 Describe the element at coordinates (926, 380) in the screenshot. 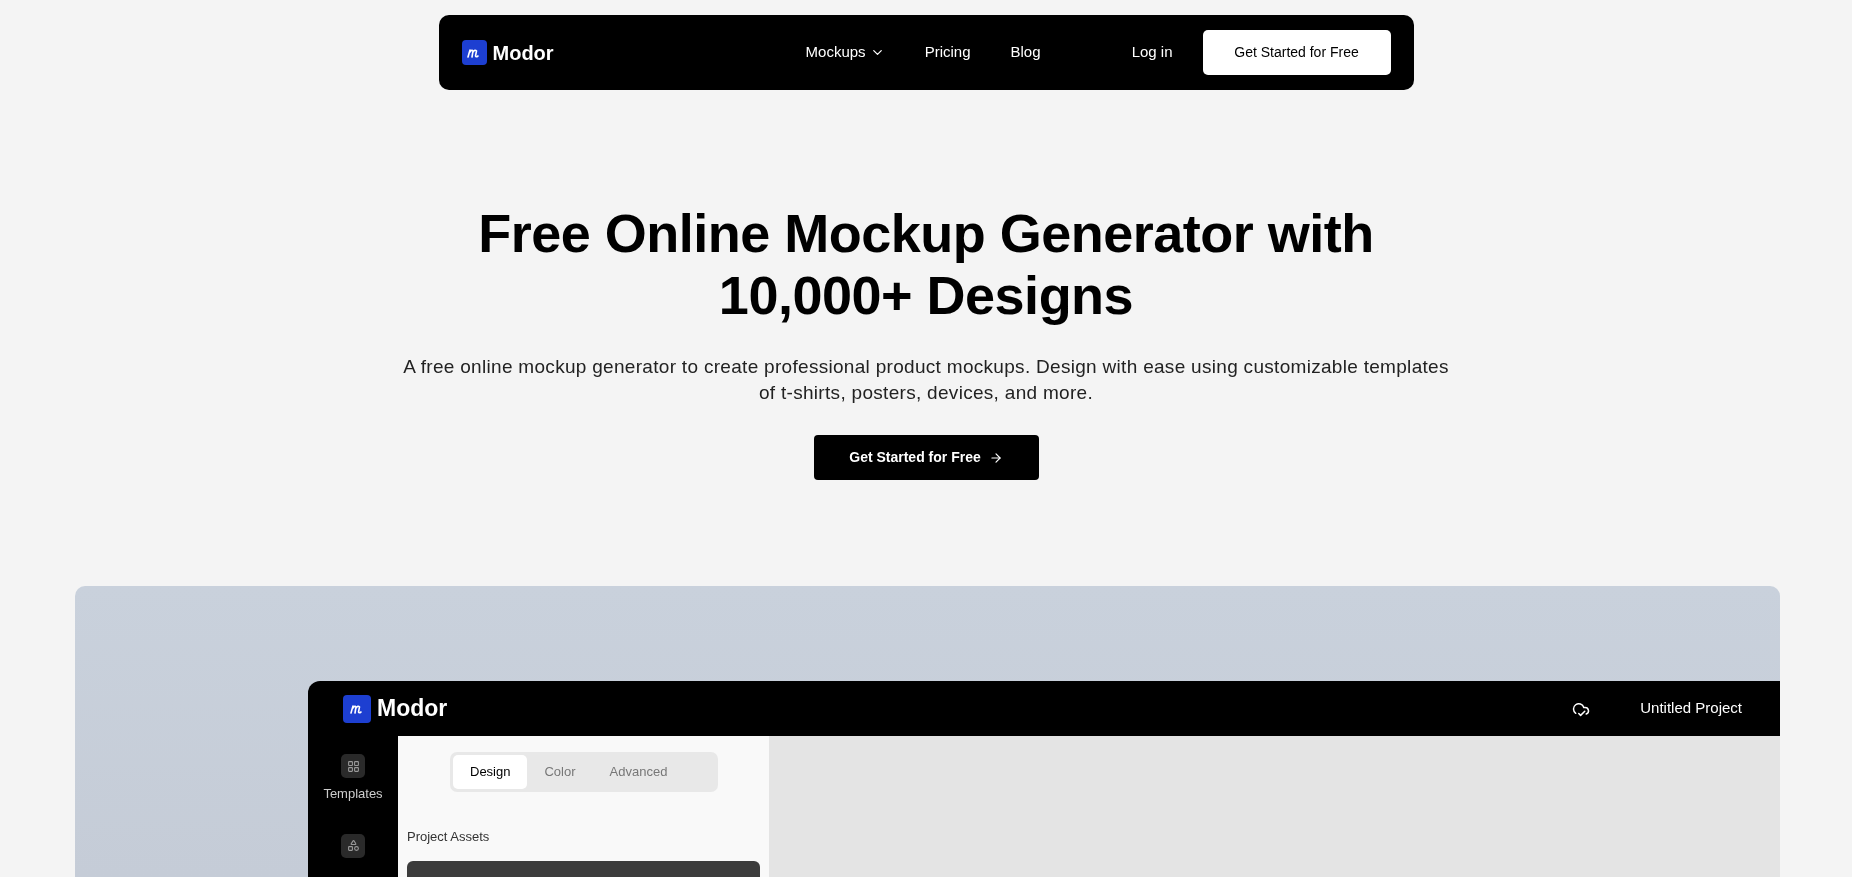

I see `hero-subtitle: A free online mockup generator to create professional product mockups. Design with ease using customizable templates of t-shirts, posters, devices, and more.` at that location.